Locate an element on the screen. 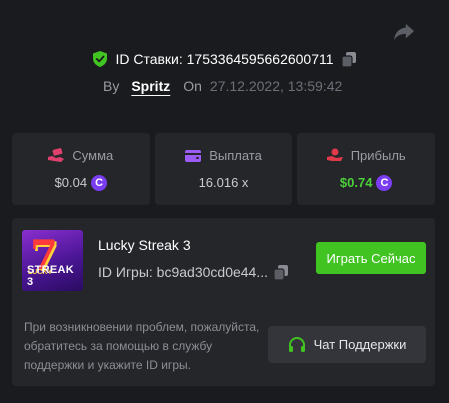  share-icon is located at coordinates (404, 32).